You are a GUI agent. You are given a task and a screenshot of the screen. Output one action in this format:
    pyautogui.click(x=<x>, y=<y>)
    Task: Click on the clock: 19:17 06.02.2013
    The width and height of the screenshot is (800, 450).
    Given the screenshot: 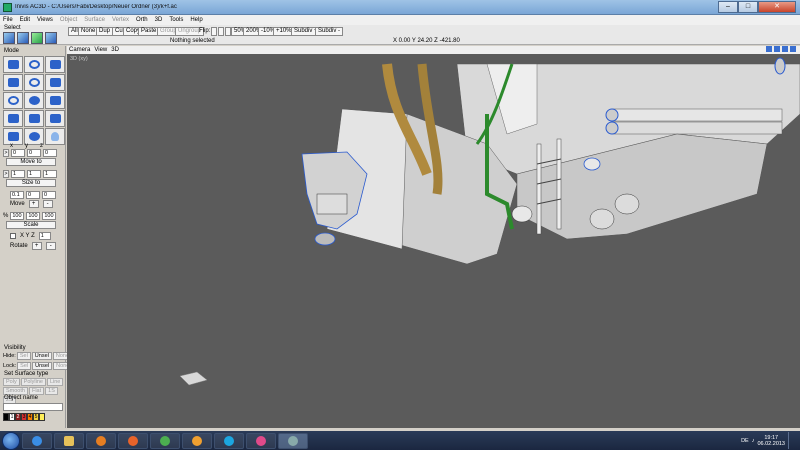 What is the action you would take?
    pyautogui.click(x=771, y=441)
    